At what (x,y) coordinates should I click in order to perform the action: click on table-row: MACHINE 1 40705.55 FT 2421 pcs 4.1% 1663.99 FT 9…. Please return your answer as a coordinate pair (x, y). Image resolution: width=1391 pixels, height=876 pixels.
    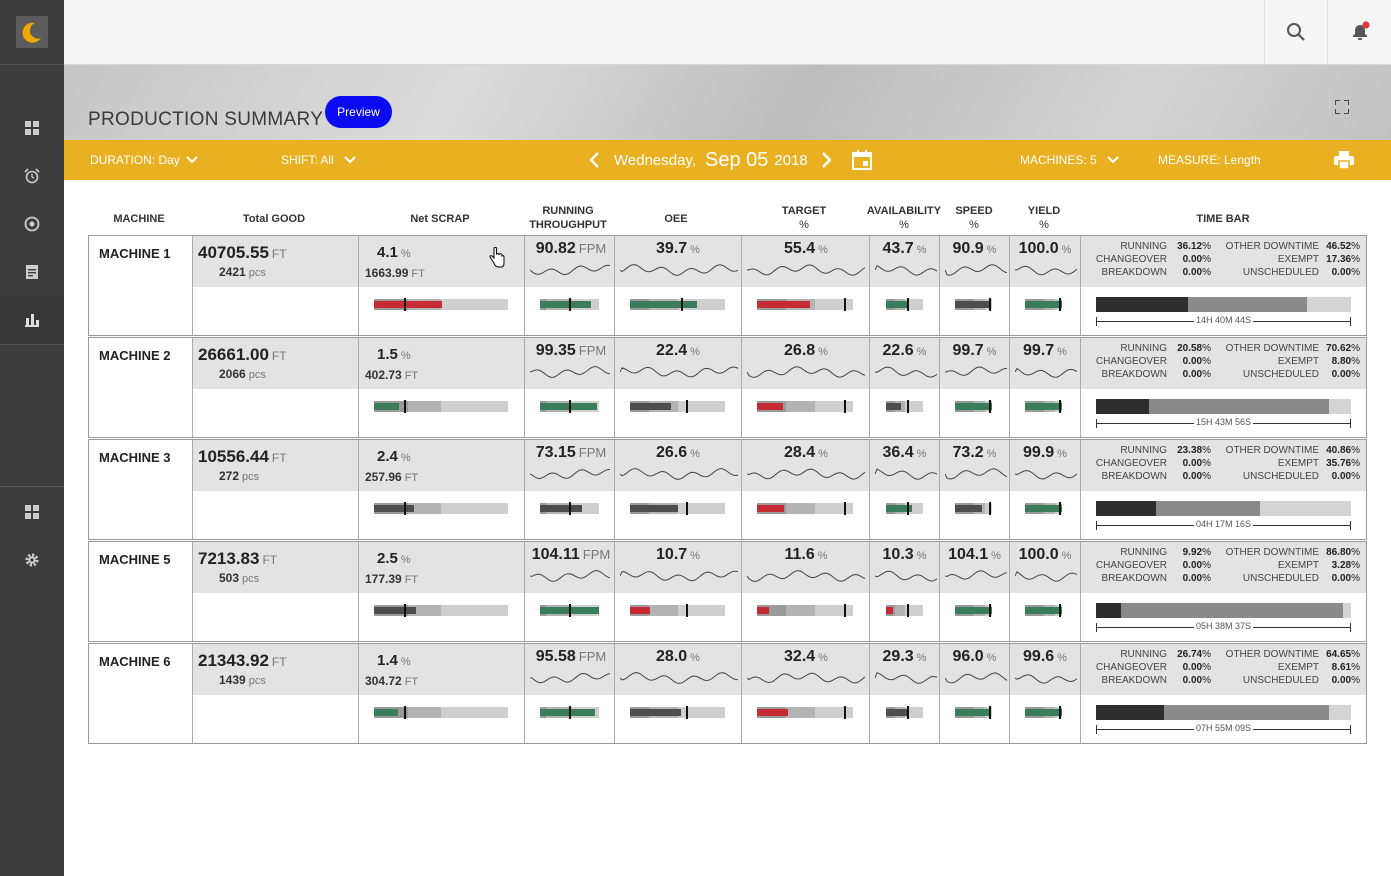
    Looking at the image, I should click on (727, 285).